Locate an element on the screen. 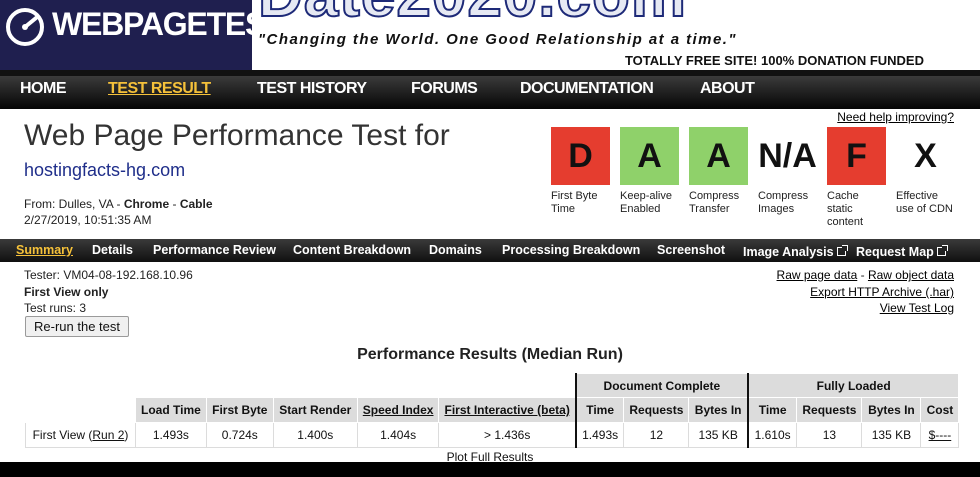 This screenshot has width=980, height=477. cell-first-interactive: > 1.436s is located at coordinates (507, 435).